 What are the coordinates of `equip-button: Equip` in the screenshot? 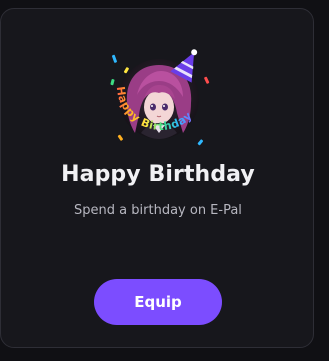 It's located at (158, 302).